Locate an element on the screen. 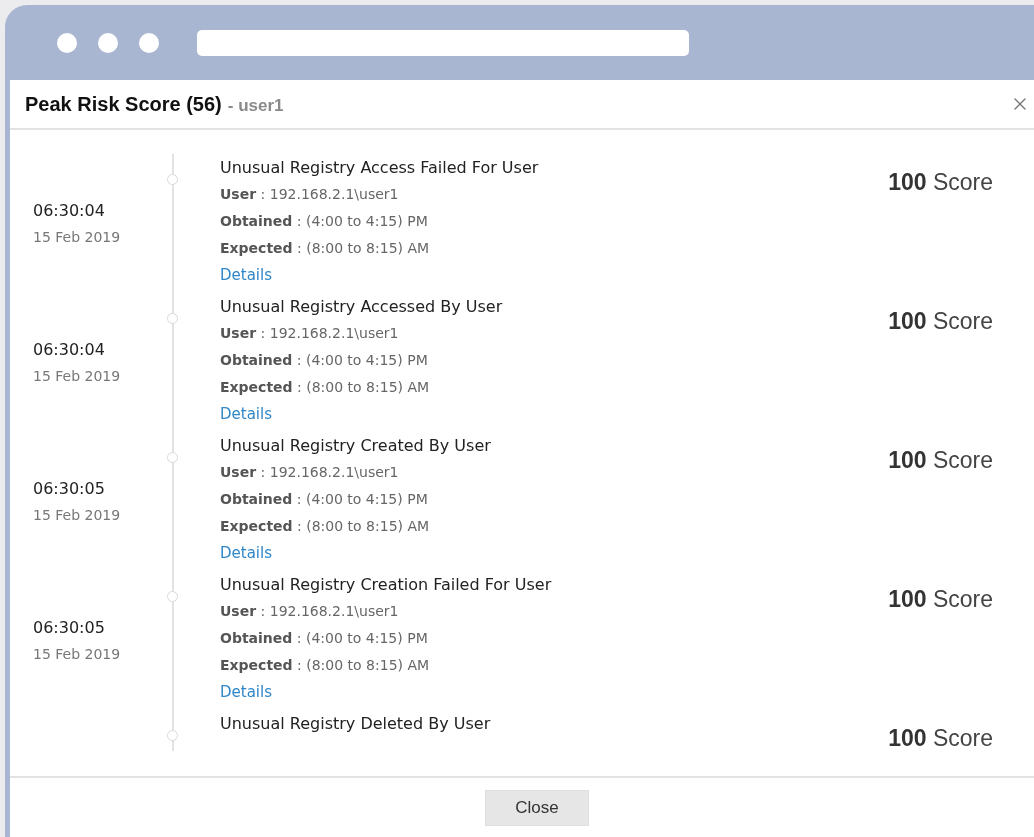 The image size is (1034, 837). event-title: Unusual Registry Access Failed For User is located at coordinates (379, 168).